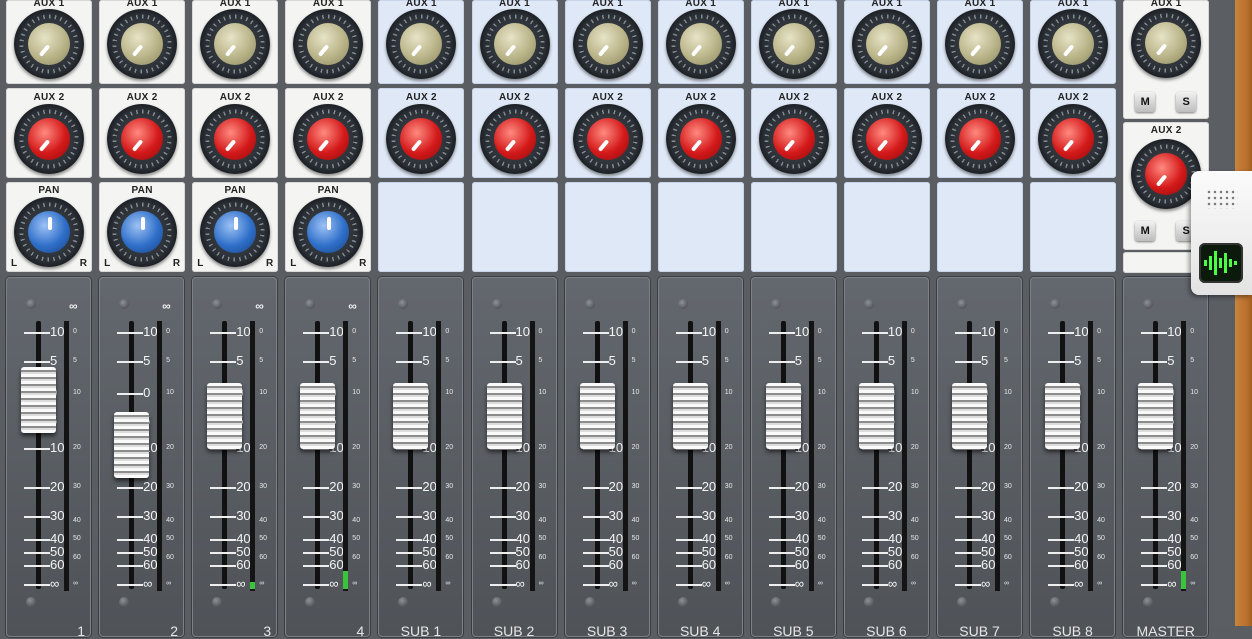  Describe the element at coordinates (1221, 263) in the screenshot. I see `waveform-icon` at that location.